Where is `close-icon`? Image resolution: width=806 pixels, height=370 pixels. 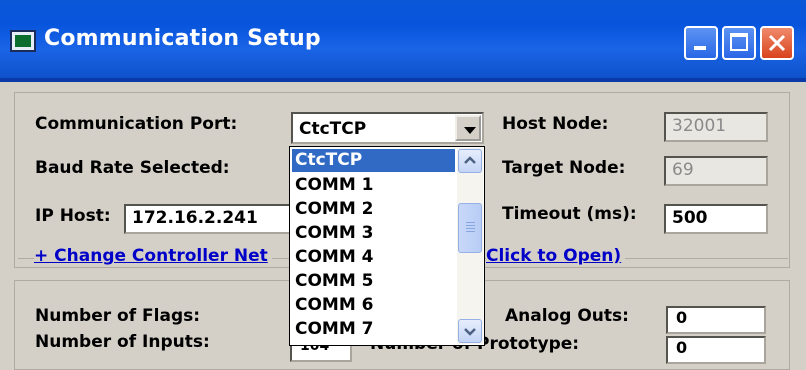
close-icon is located at coordinates (777, 43).